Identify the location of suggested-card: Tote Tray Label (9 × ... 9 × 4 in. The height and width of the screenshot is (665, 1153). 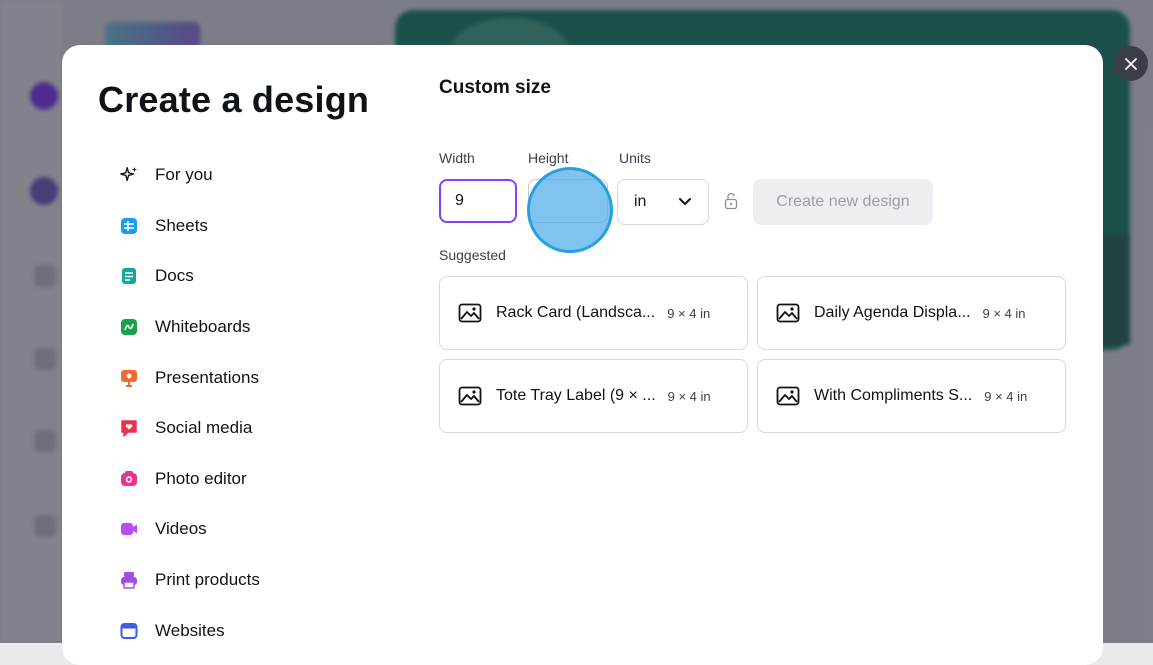
(593, 396).